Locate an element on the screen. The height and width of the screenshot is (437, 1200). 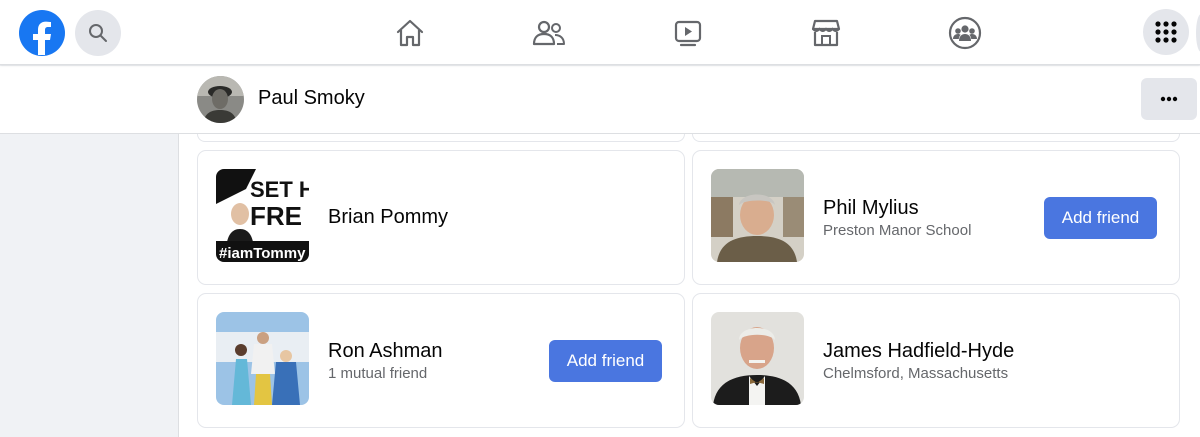
profile-avatar is located at coordinates (220, 99).